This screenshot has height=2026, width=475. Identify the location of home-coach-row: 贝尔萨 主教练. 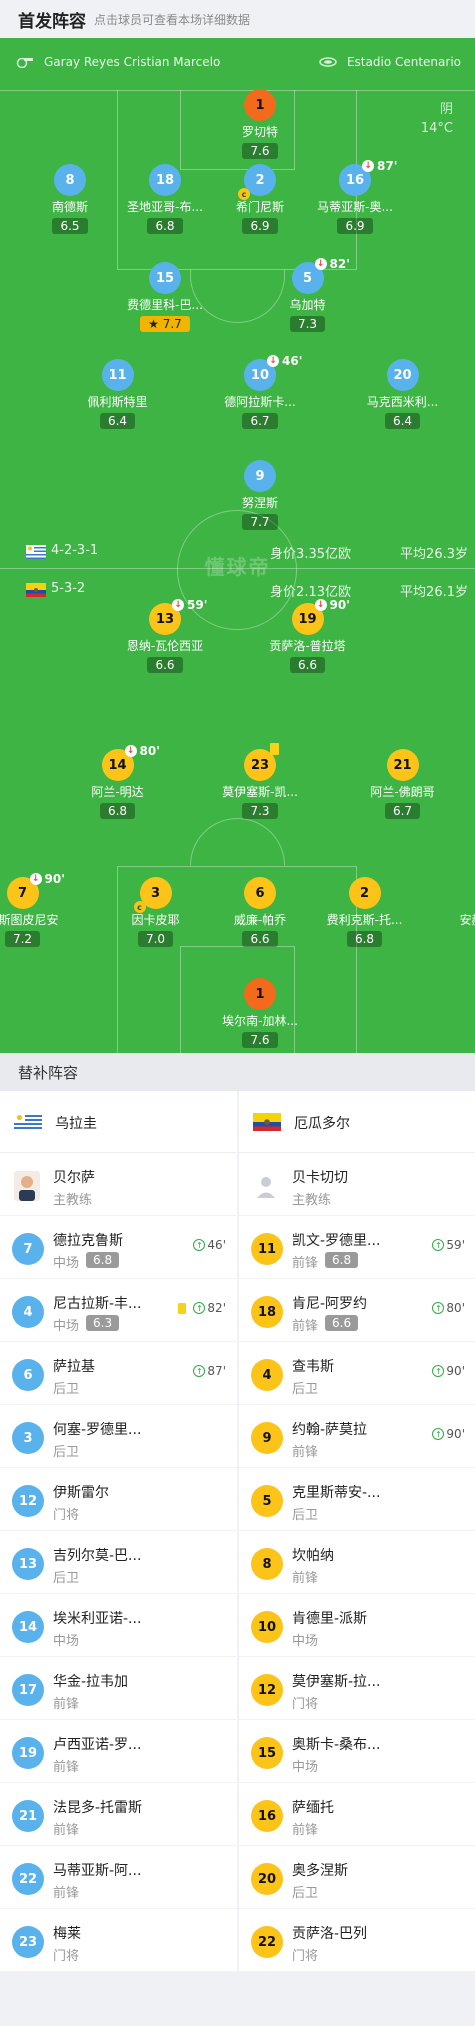
(118, 1184).